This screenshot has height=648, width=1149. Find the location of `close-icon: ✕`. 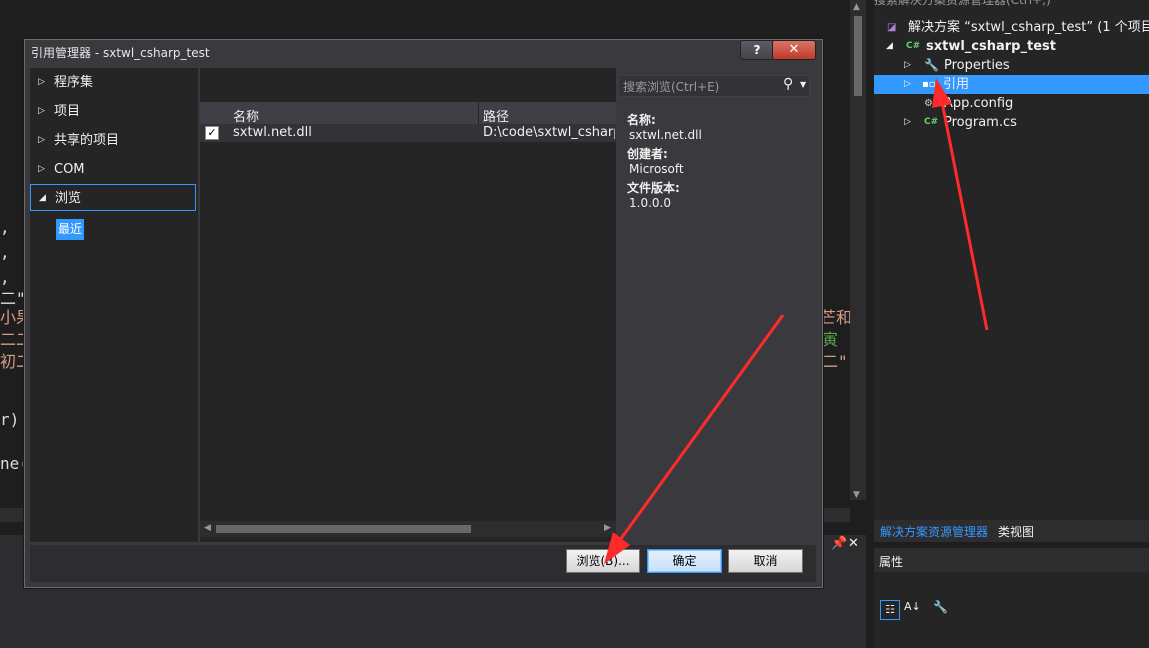

close-icon: ✕ is located at coordinates (853, 543).